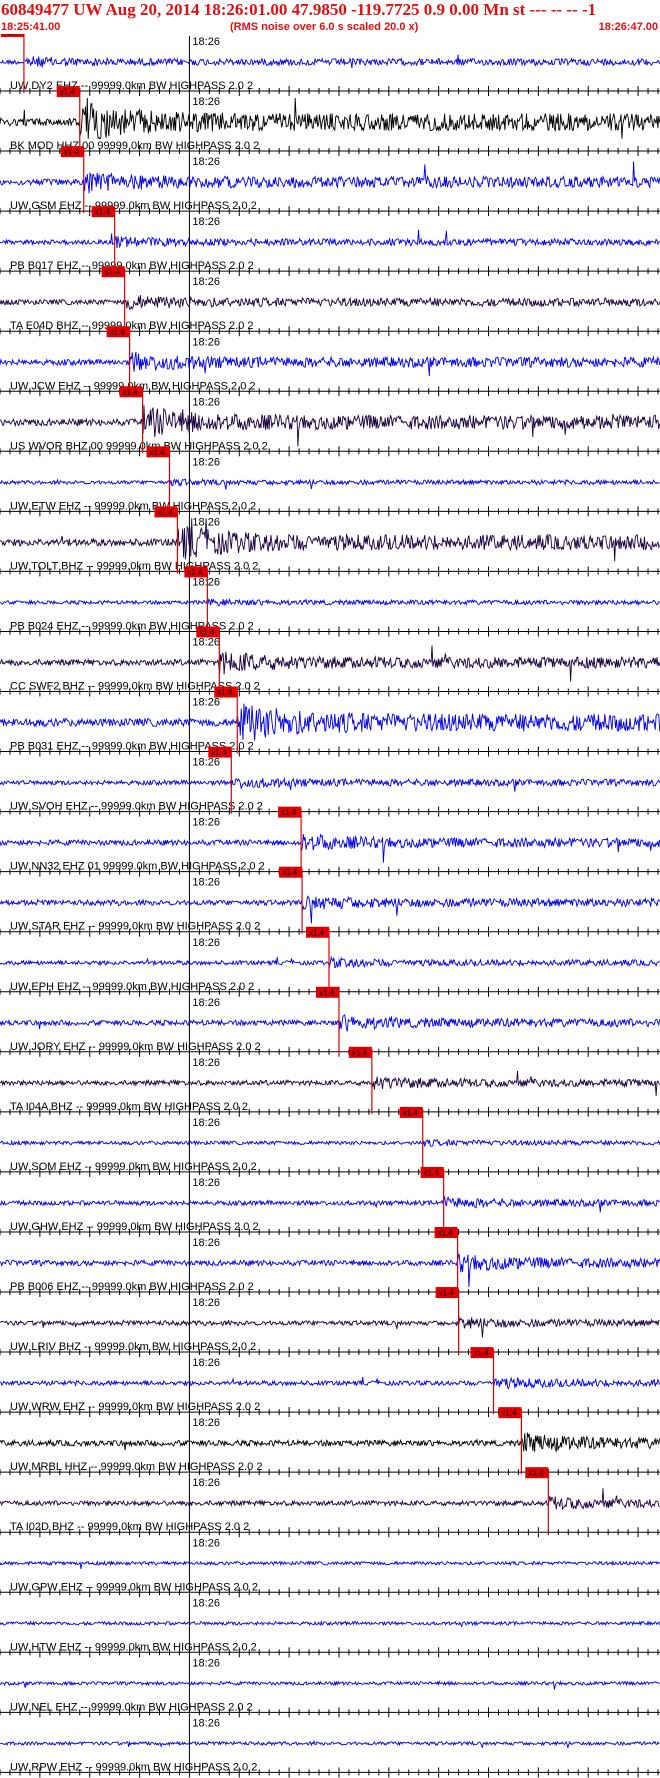 The image size is (660, 1778). Describe the element at coordinates (628, 27) in the screenshot. I see `end-time: 18:26:47.00` at that location.